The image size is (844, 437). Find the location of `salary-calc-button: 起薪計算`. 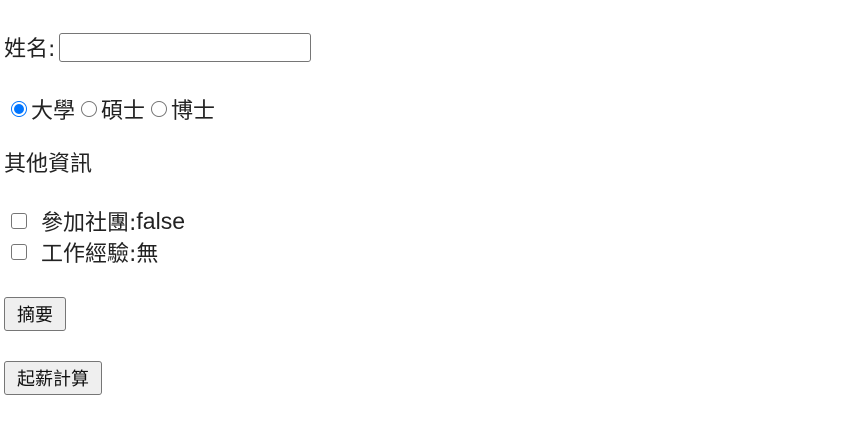

salary-calc-button: 起薪計算 is located at coordinates (53, 378).